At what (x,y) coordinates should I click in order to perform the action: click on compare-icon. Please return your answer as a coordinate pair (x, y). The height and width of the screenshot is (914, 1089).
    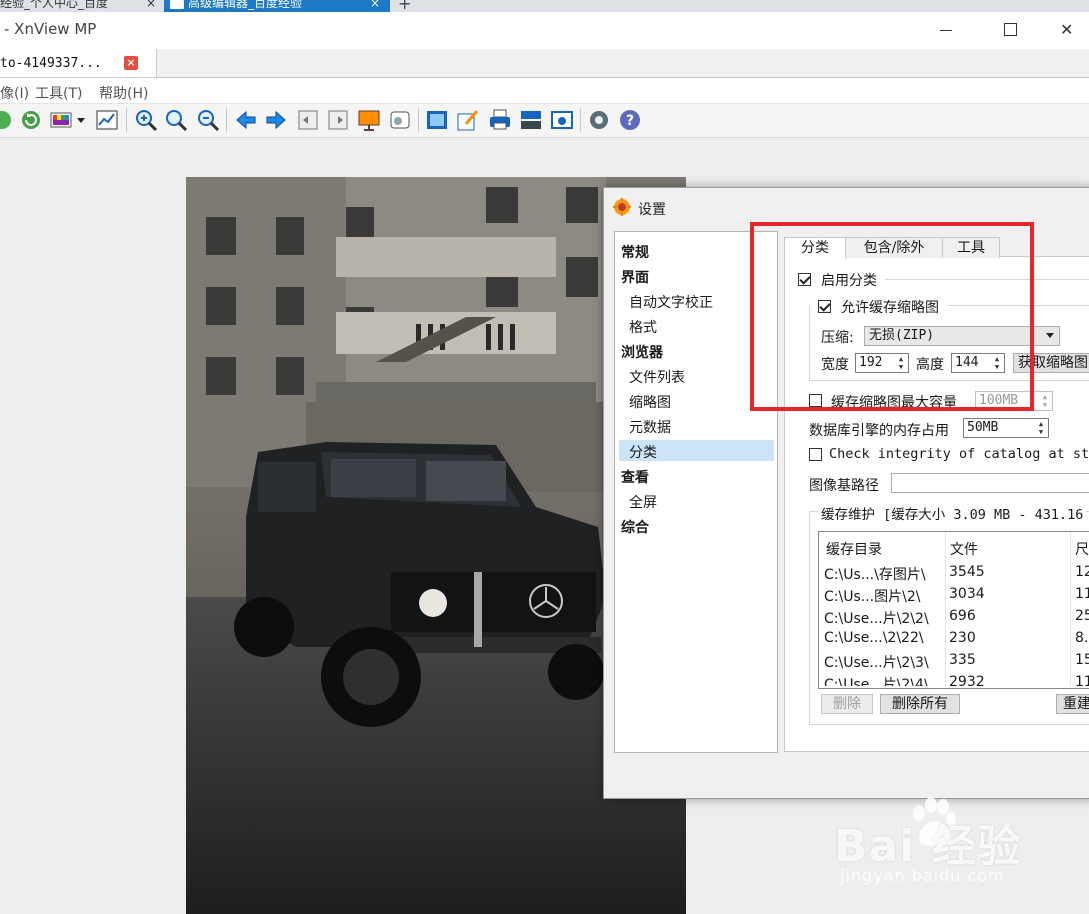
    Looking at the image, I should click on (400, 120).